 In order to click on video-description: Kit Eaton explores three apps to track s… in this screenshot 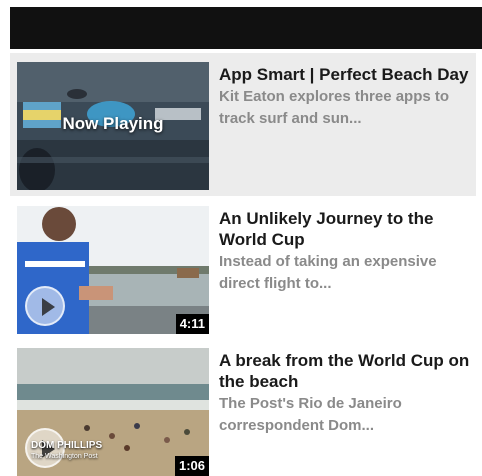, I will do `click(334, 107)`.